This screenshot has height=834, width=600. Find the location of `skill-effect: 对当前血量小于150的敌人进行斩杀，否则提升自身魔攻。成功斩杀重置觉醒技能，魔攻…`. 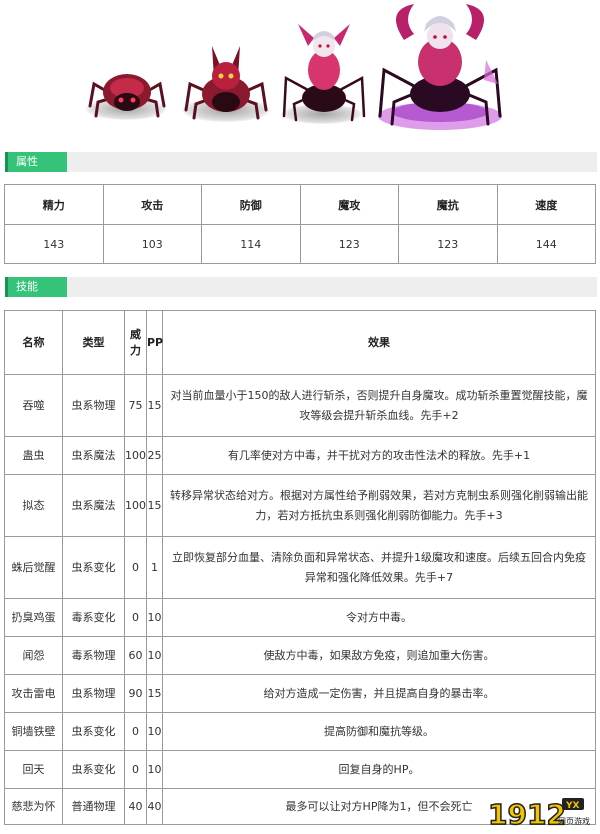

skill-effect: 对当前血量小于150的敌人进行斩杀，否则提升自身魔攻。成功斩杀重置觉醒技能，魔攻… is located at coordinates (379, 405).